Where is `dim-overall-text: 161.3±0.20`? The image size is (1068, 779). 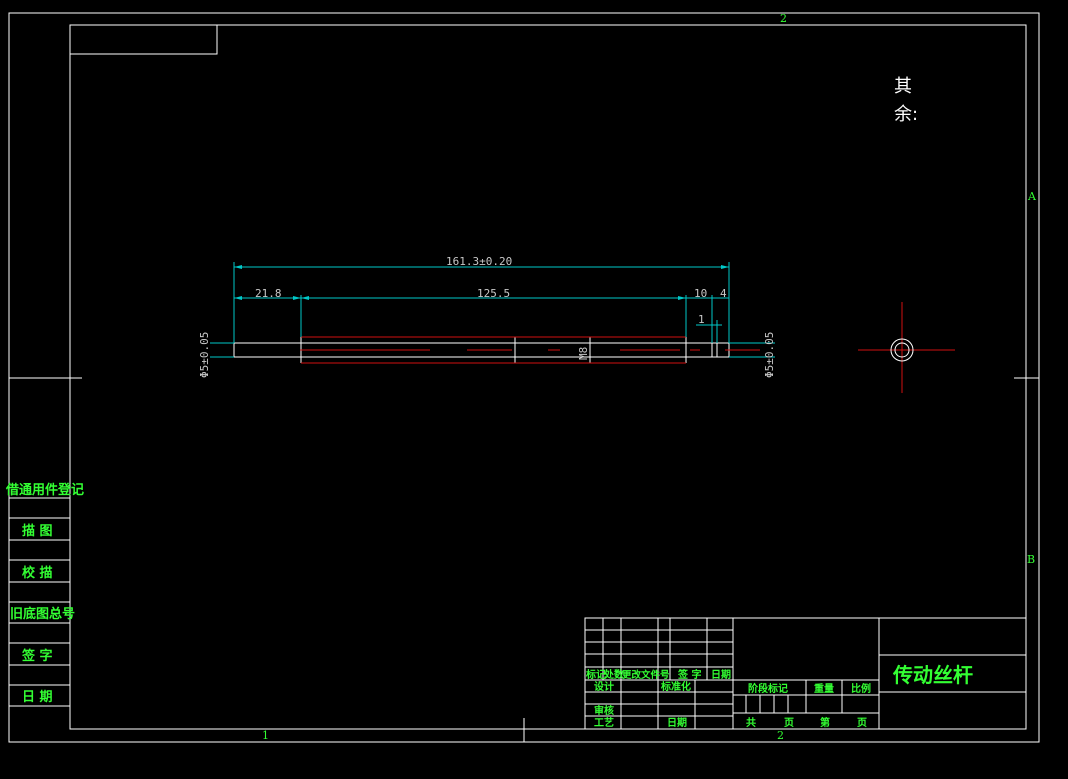
dim-overall-text: 161.3±0.20 is located at coordinates (479, 261).